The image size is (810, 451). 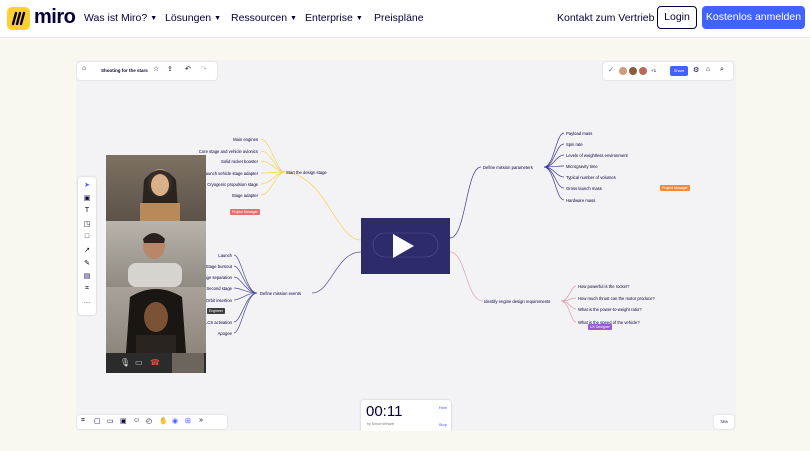 What do you see at coordinates (443, 424) in the screenshot?
I see `timer-stop-button: Stop` at bounding box center [443, 424].